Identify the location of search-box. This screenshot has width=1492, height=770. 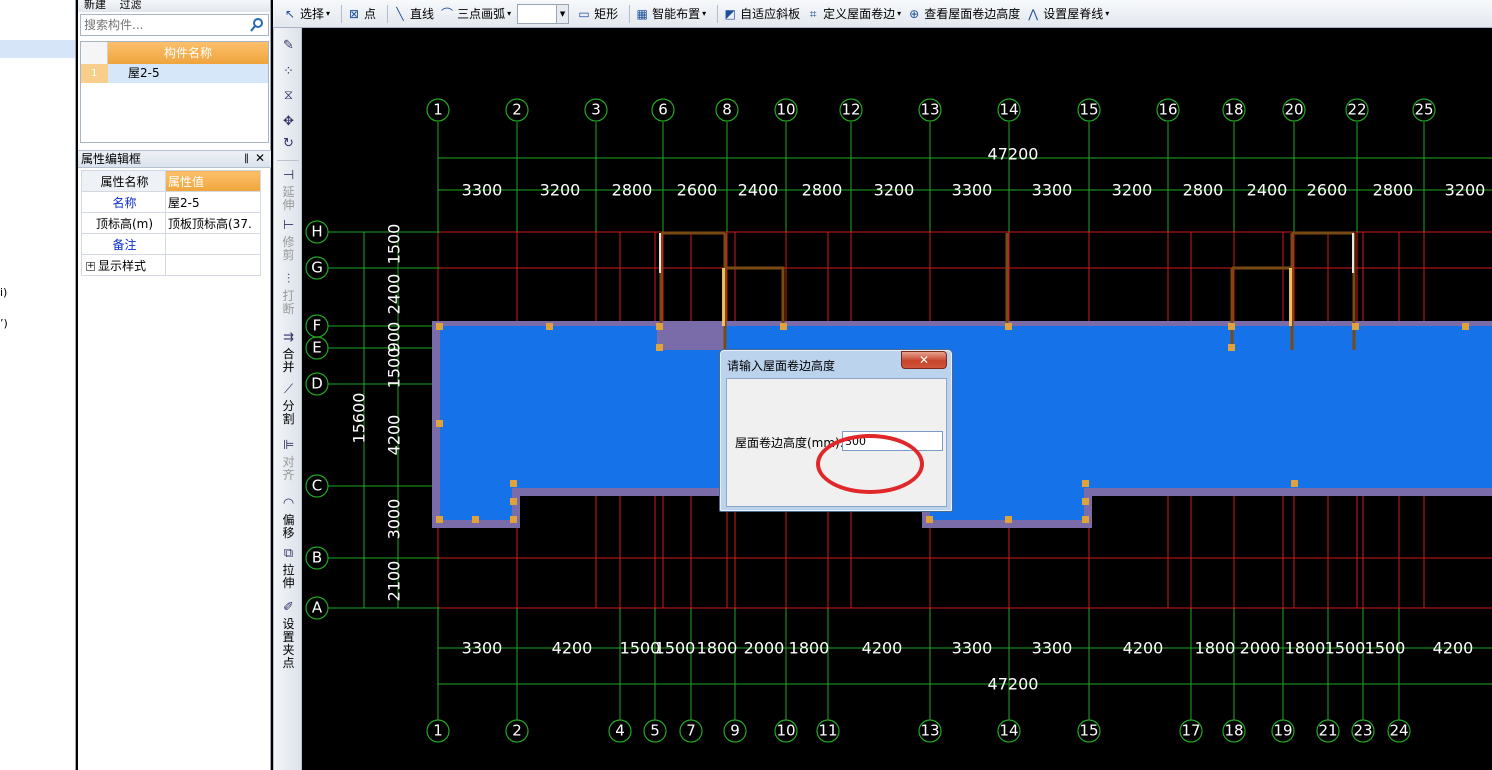
(174, 25).